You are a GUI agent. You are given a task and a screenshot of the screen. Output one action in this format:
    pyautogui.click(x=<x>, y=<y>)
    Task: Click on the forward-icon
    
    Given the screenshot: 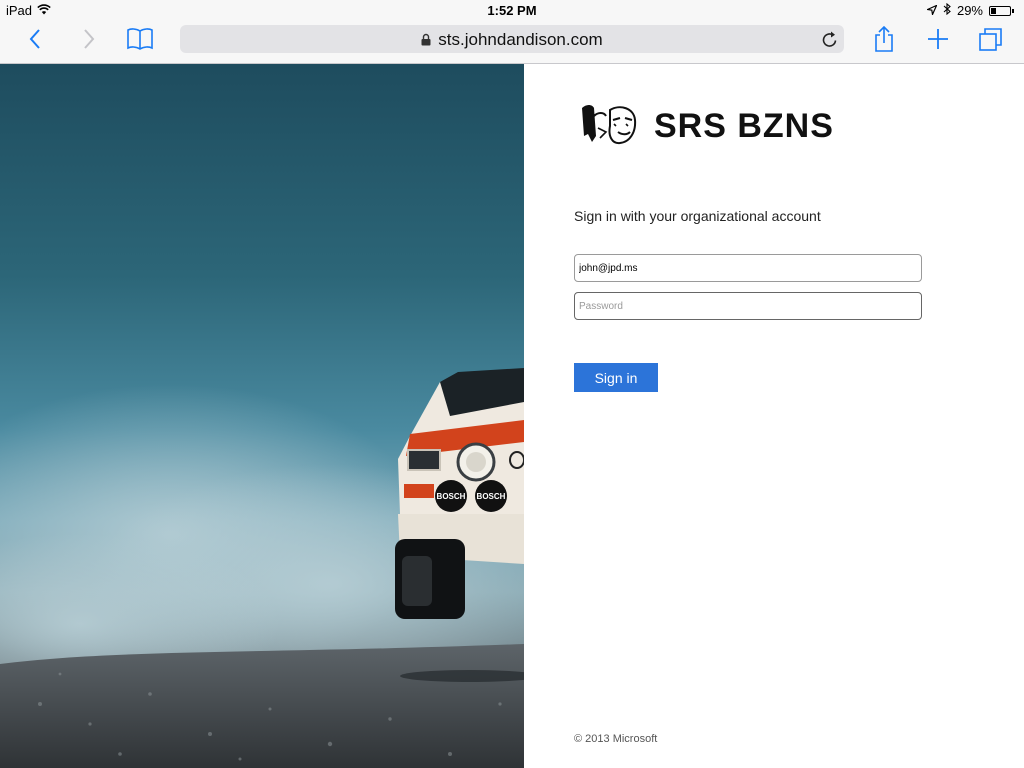 What is the action you would take?
    pyautogui.click(x=89, y=41)
    